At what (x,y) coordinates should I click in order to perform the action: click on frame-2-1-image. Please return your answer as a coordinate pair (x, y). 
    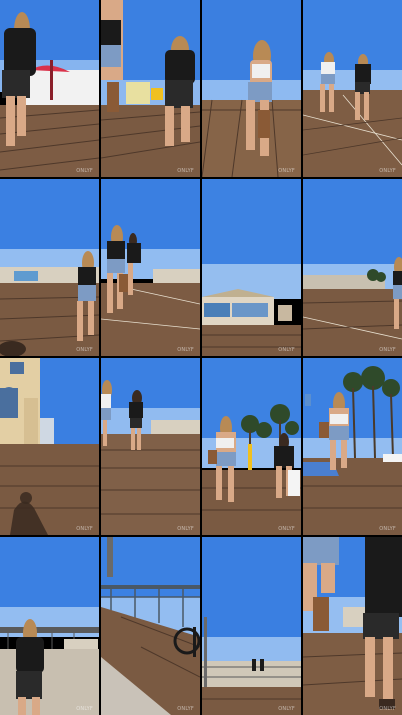
    Looking at the image, I should click on (49, 267).